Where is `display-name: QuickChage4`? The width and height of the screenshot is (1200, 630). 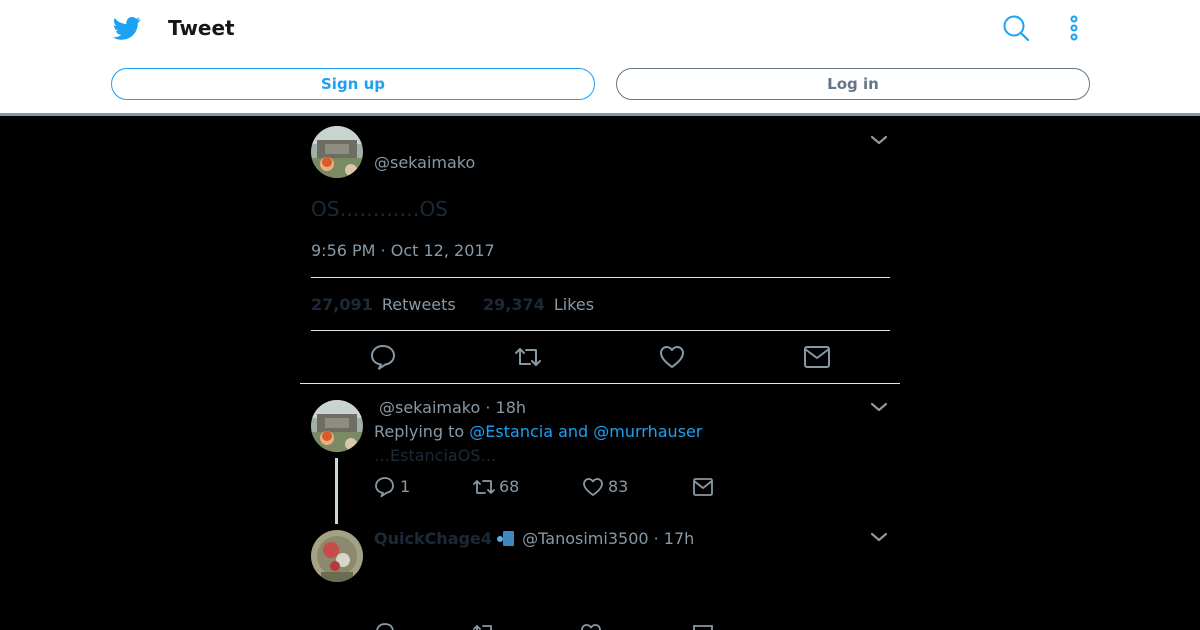 display-name: QuickChage4 is located at coordinates (433, 538).